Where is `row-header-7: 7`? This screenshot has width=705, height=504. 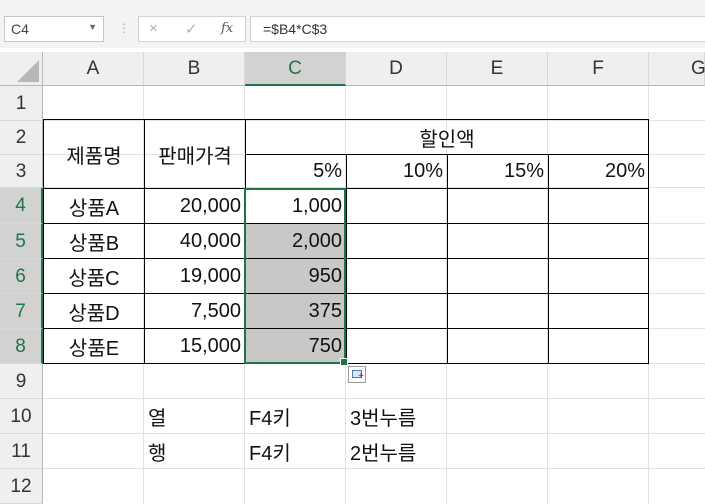
row-header-7: 7 is located at coordinates (21, 311).